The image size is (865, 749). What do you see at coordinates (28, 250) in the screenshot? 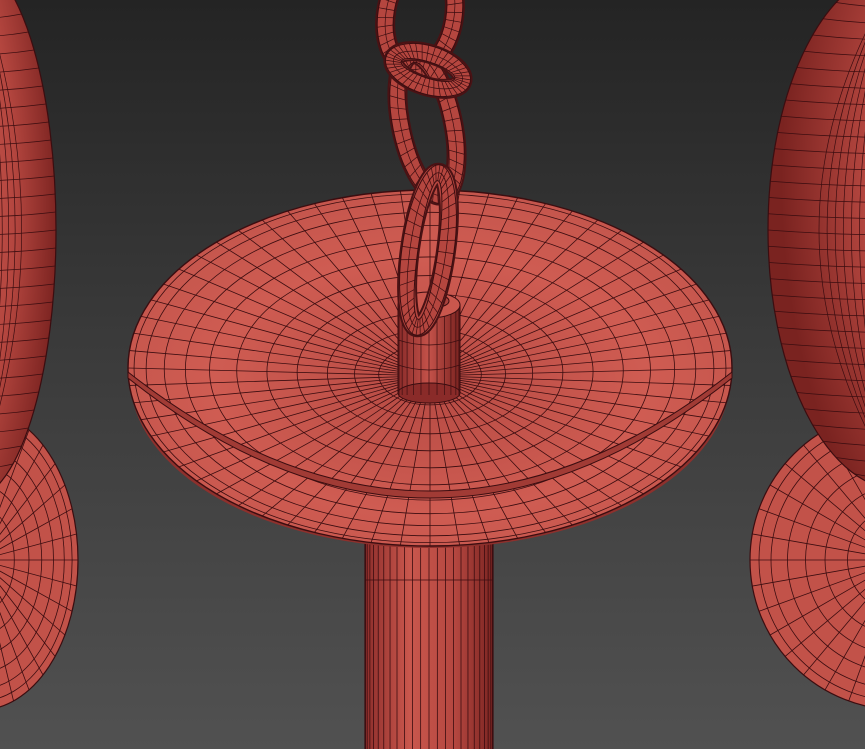
I see `left-lamp-bowl` at bounding box center [28, 250].